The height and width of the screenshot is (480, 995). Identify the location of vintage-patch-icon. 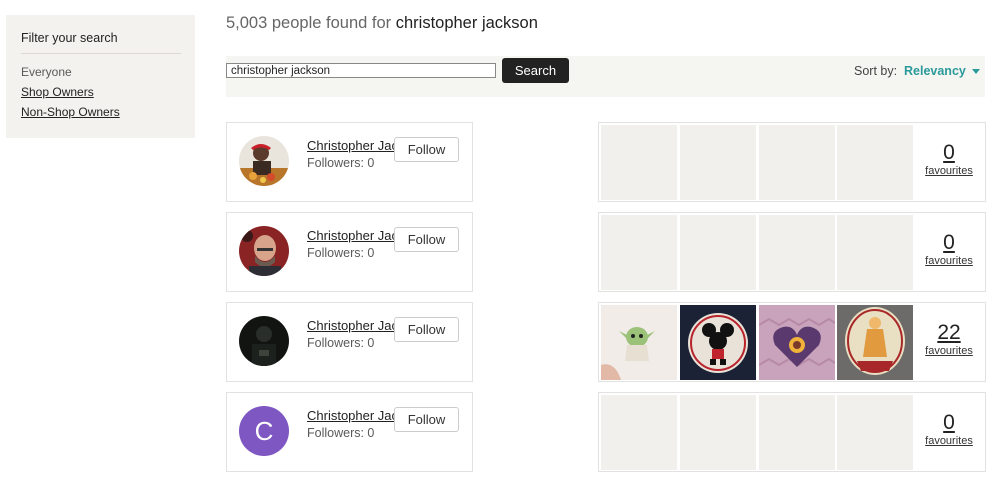
(875, 342).